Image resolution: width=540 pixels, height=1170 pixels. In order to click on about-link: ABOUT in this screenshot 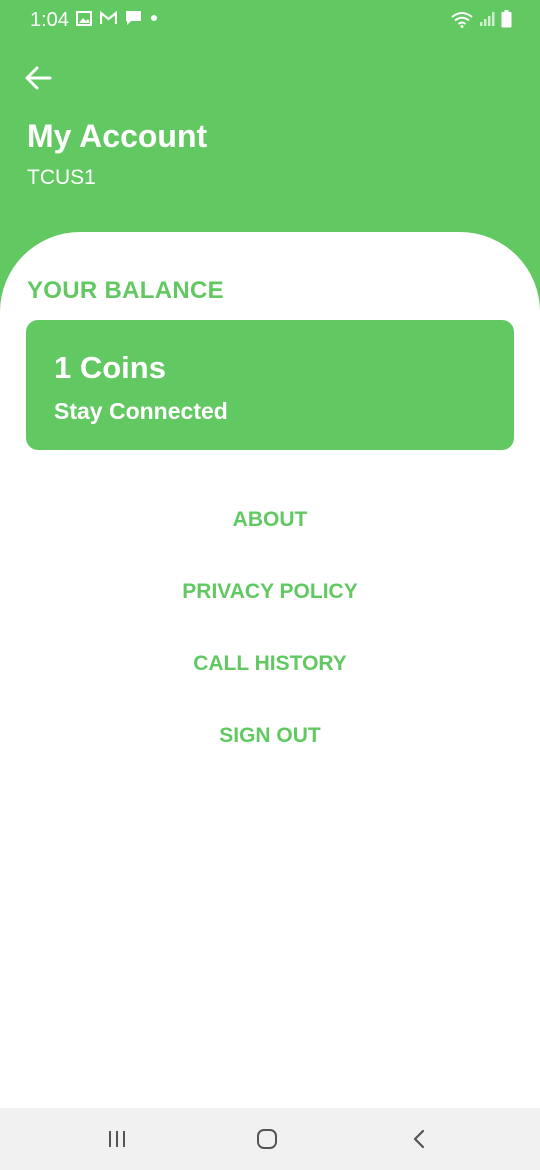, I will do `click(270, 520)`.